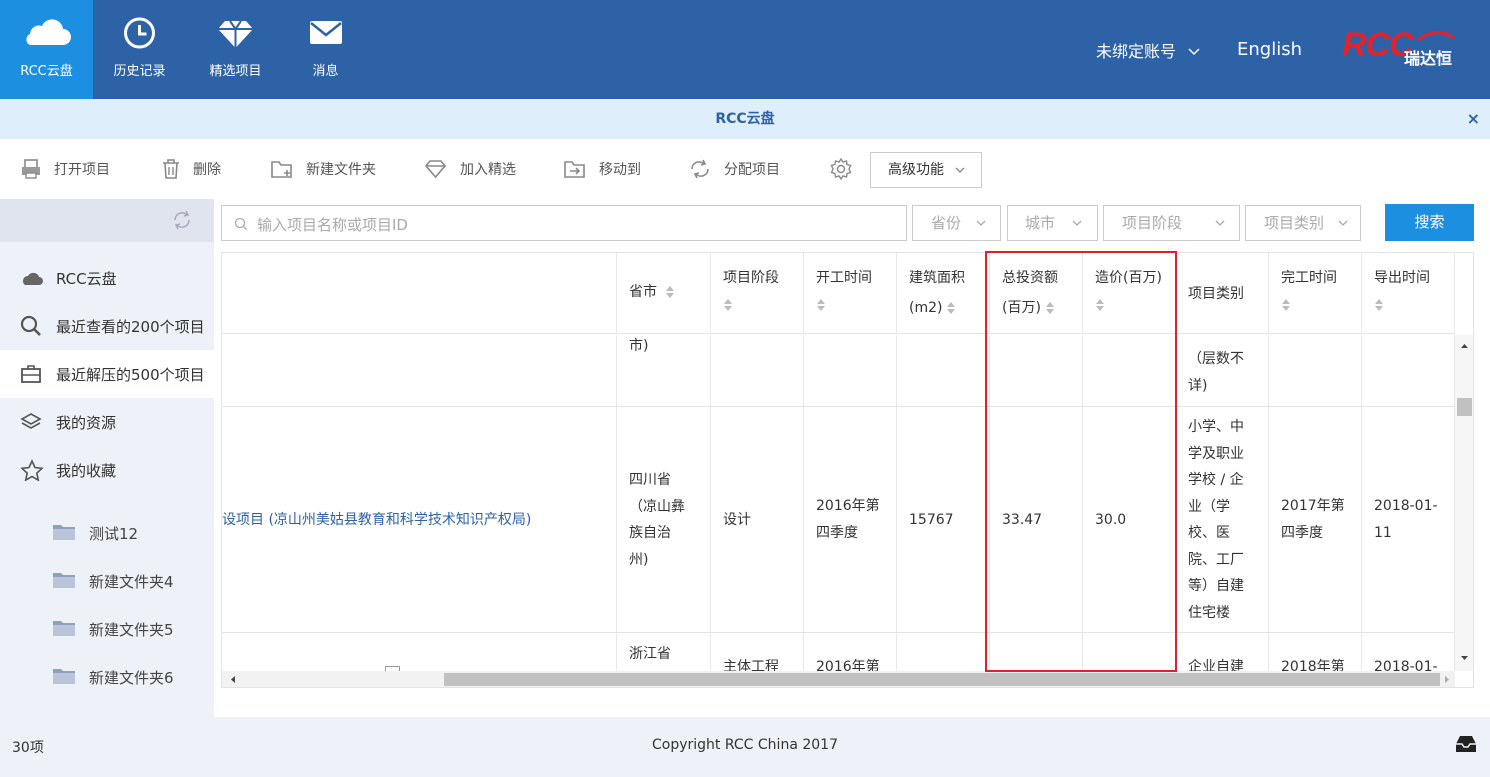 The height and width of the screenshot is (777, 1490). Describe the element at coordinates (235, 34) in the screenshot. I see `diamond-icon` at that location.